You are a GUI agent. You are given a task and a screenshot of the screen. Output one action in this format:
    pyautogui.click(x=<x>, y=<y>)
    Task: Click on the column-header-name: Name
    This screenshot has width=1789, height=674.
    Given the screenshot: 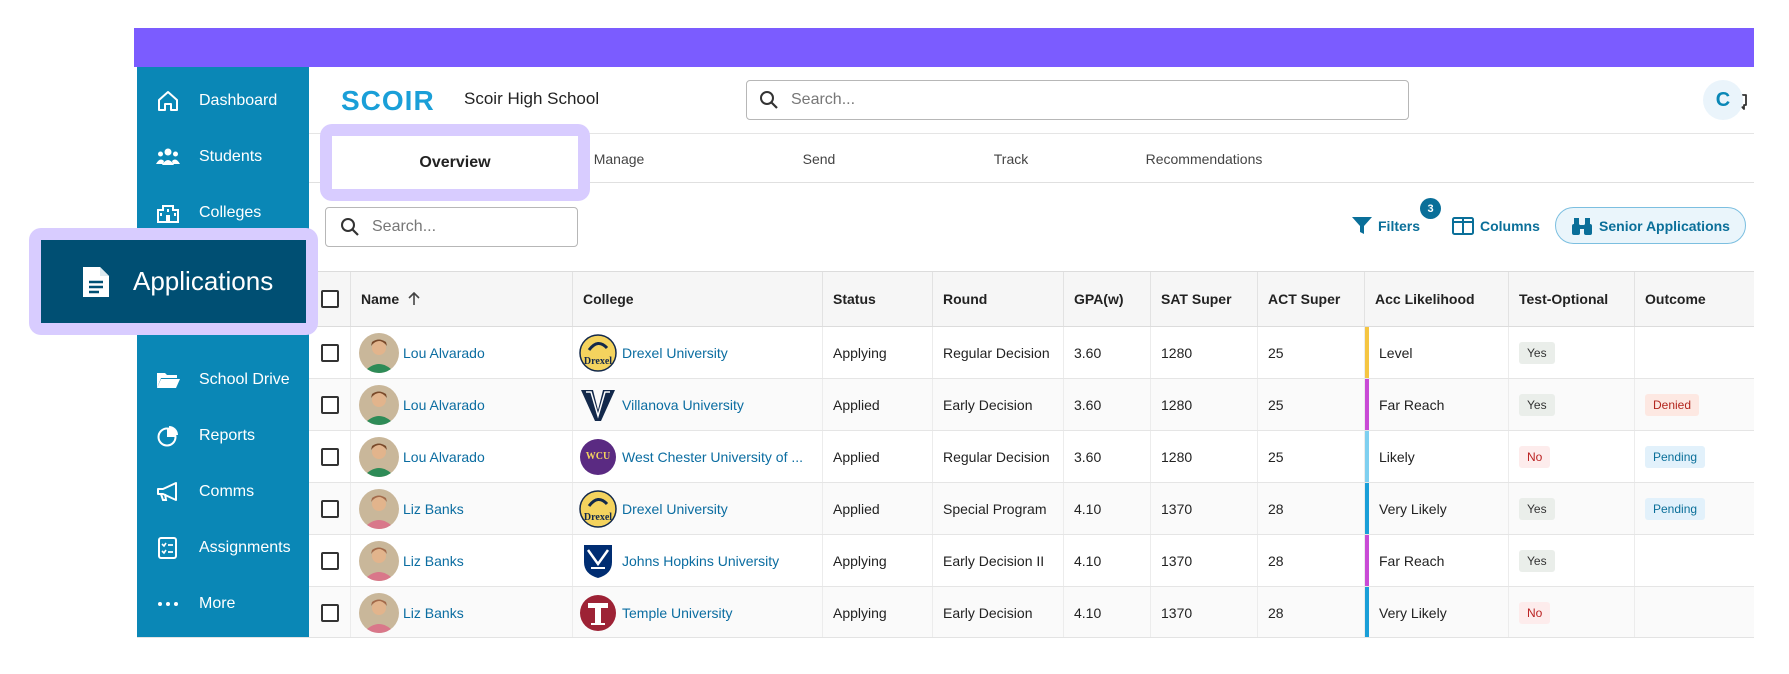 What is the action you would take?
    pyautogui.click(x=462, y=299)
    